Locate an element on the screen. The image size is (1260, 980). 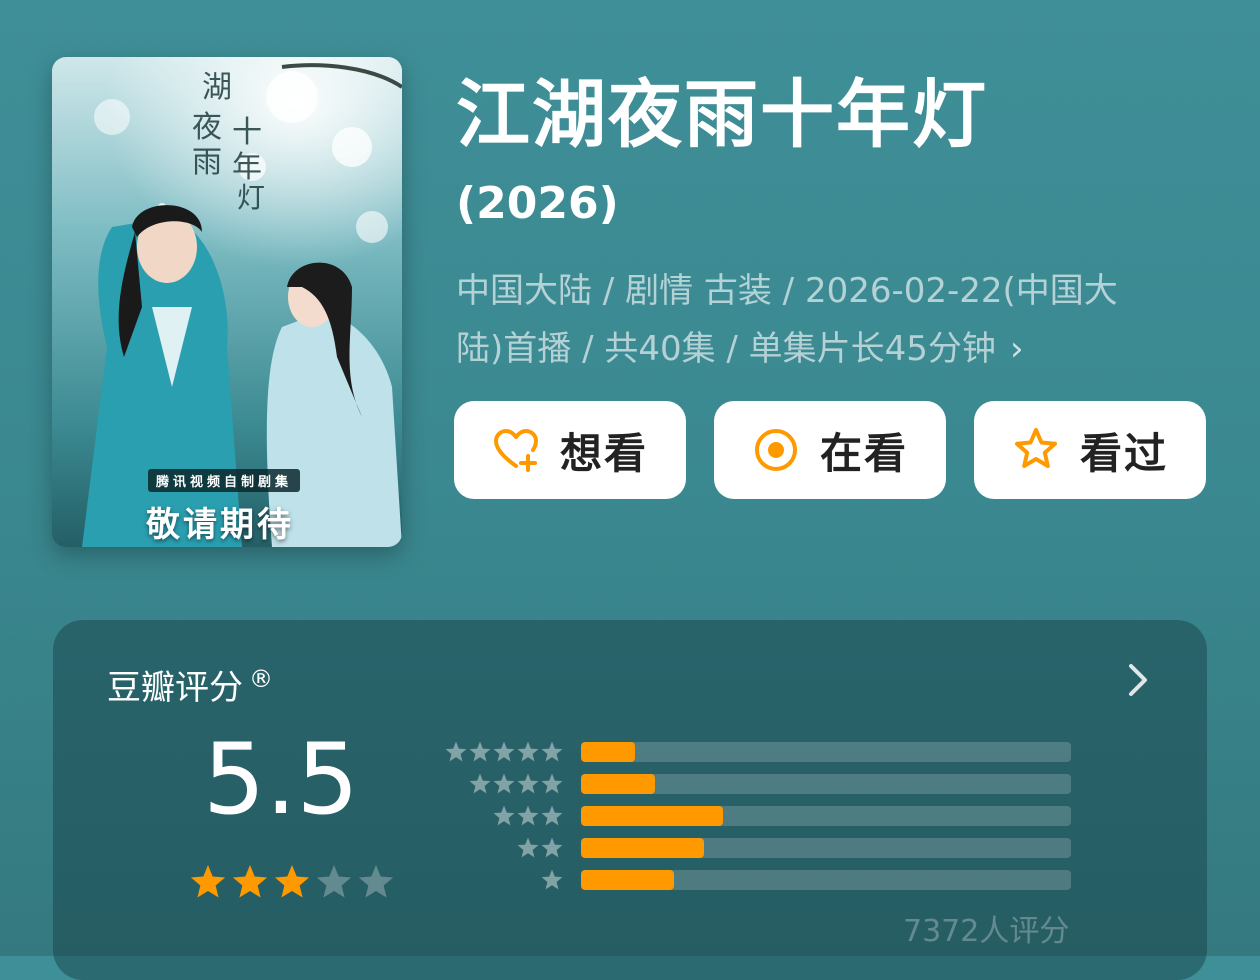
poster-image: 湖 夜 雨 十 年 灯 腾讯视频自制剧集 敬请期待 is located at coordinates (227, 302).